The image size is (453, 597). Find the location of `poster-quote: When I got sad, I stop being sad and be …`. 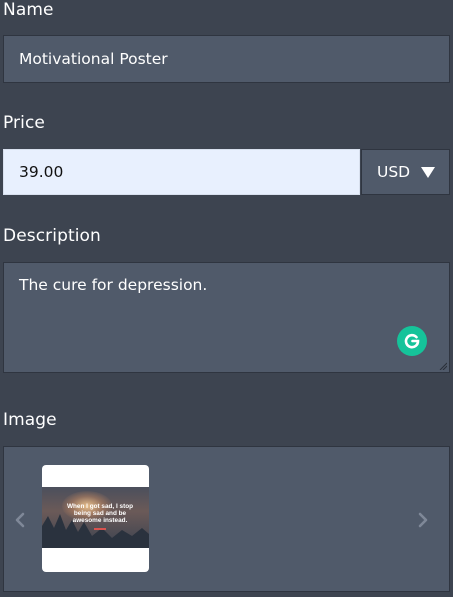

poster-quote: When I got sad, I stop being sad and be … is located at coordinates (100, 513).